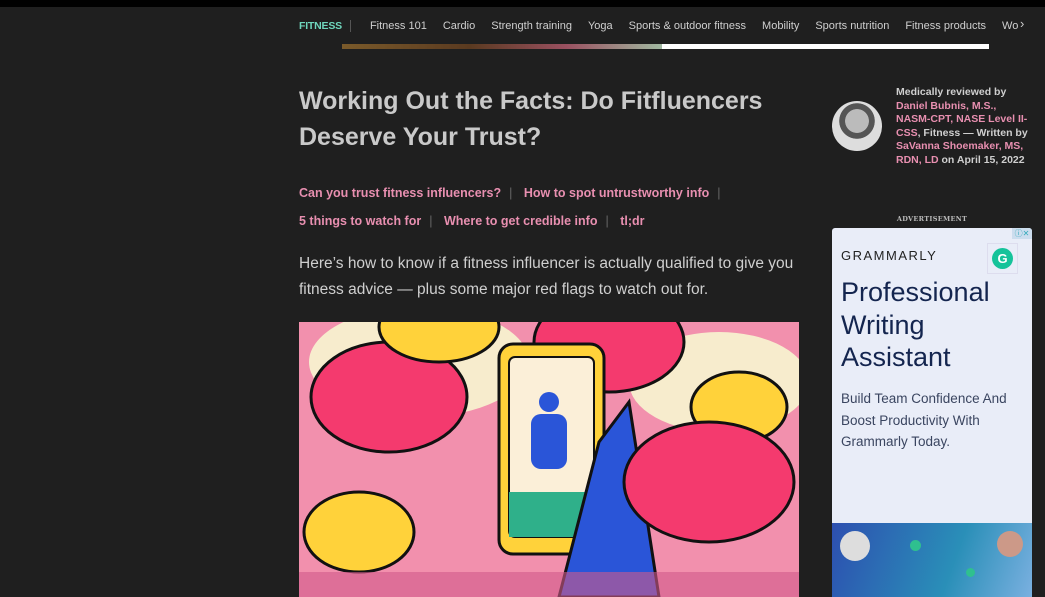  I want to click on ad-image, so click(932, 560).